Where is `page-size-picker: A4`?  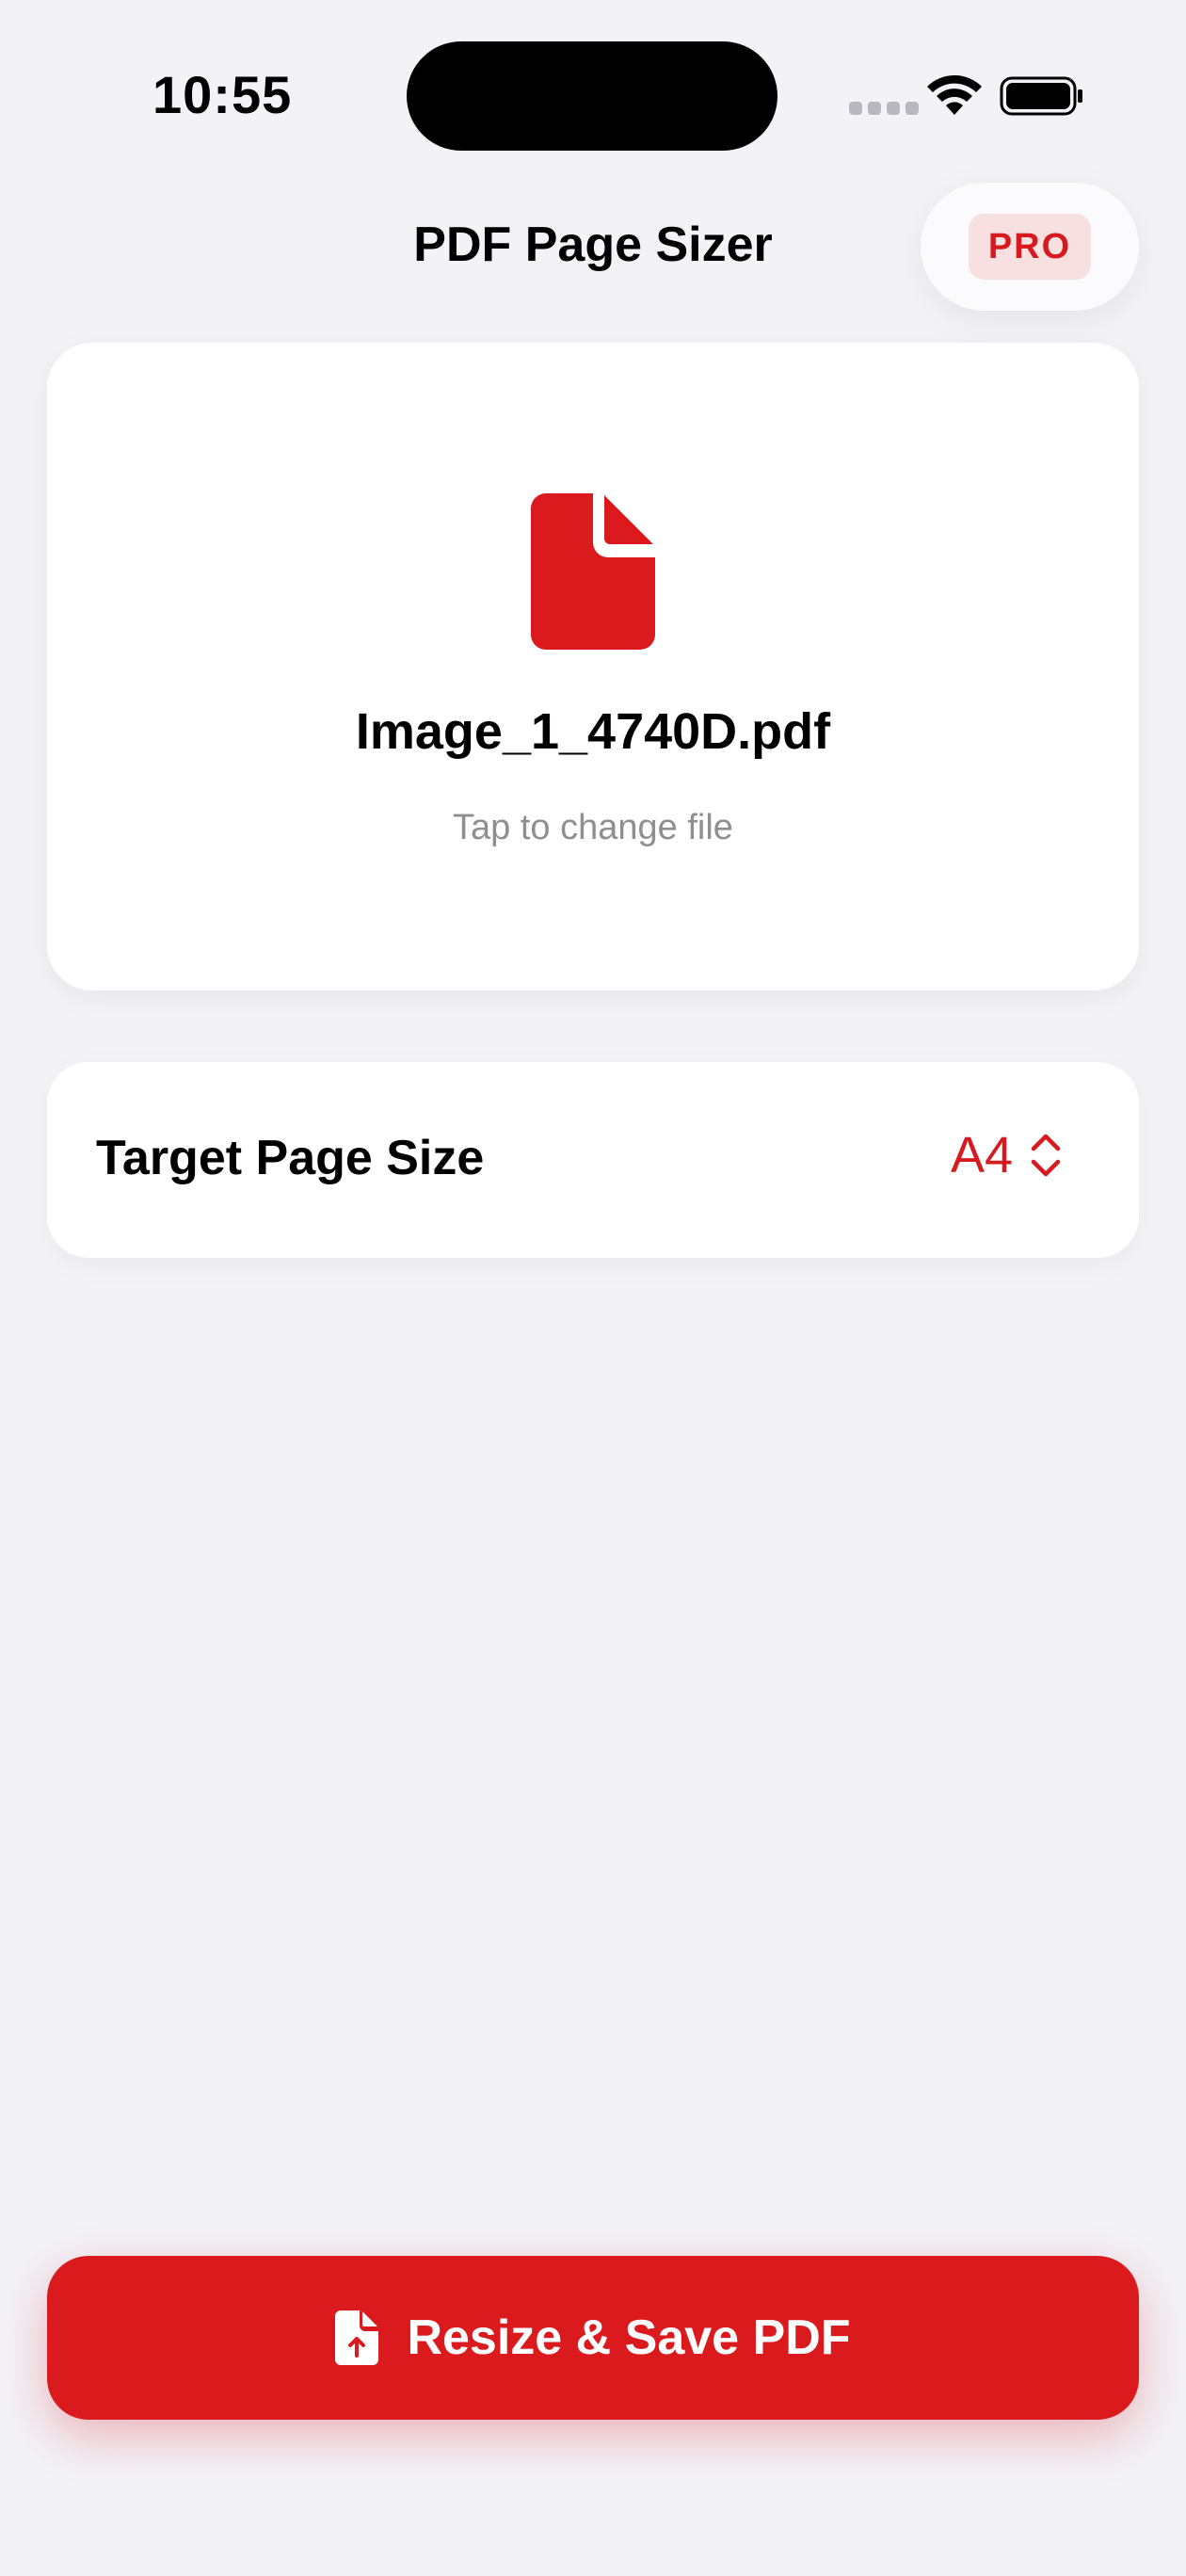 page-size-picker: A4 is located at coordinates (1006, 1155).